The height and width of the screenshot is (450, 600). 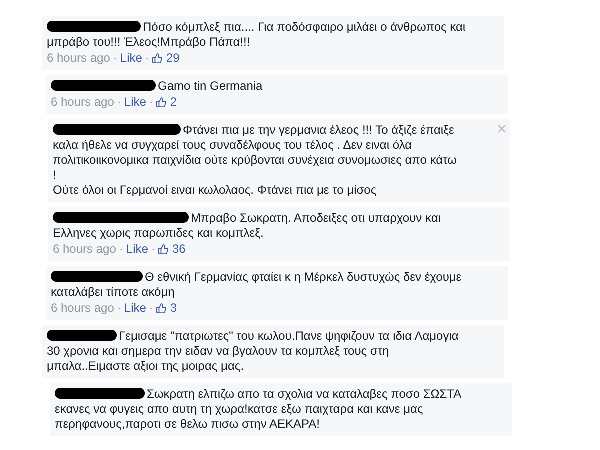 What do you see at coordinates (502, 129) in the screenshot?
I see `close-button` at bounding box center [502, 129].